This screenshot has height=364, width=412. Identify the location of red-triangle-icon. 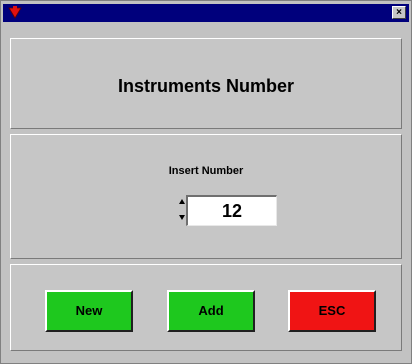
(15, 13).